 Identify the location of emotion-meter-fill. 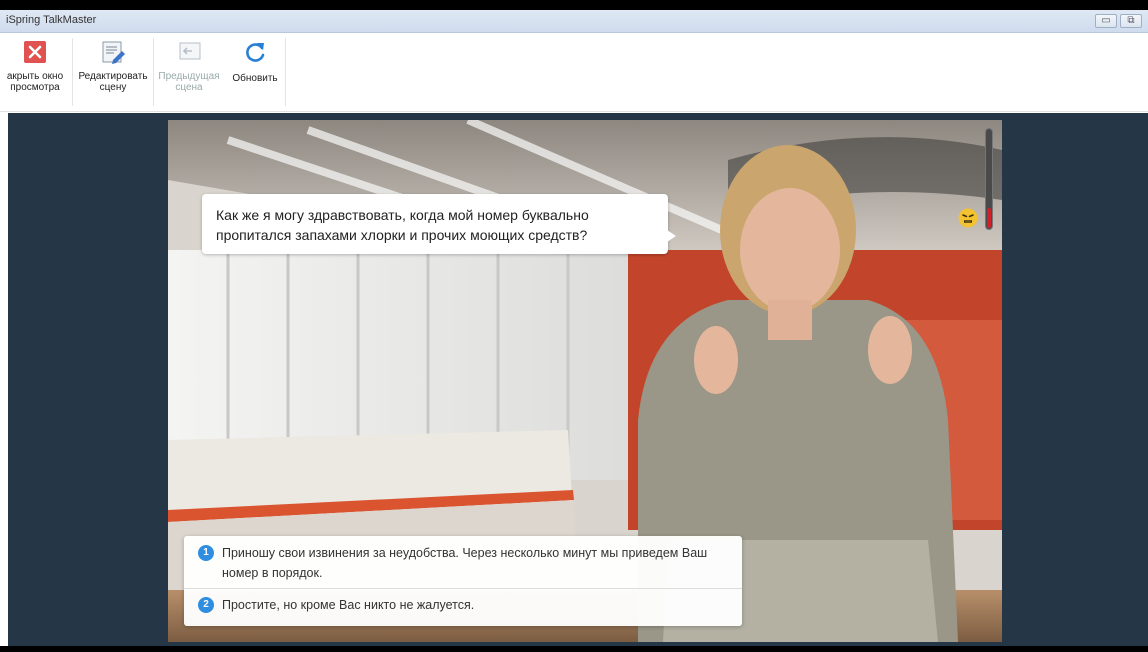
(989, 218).